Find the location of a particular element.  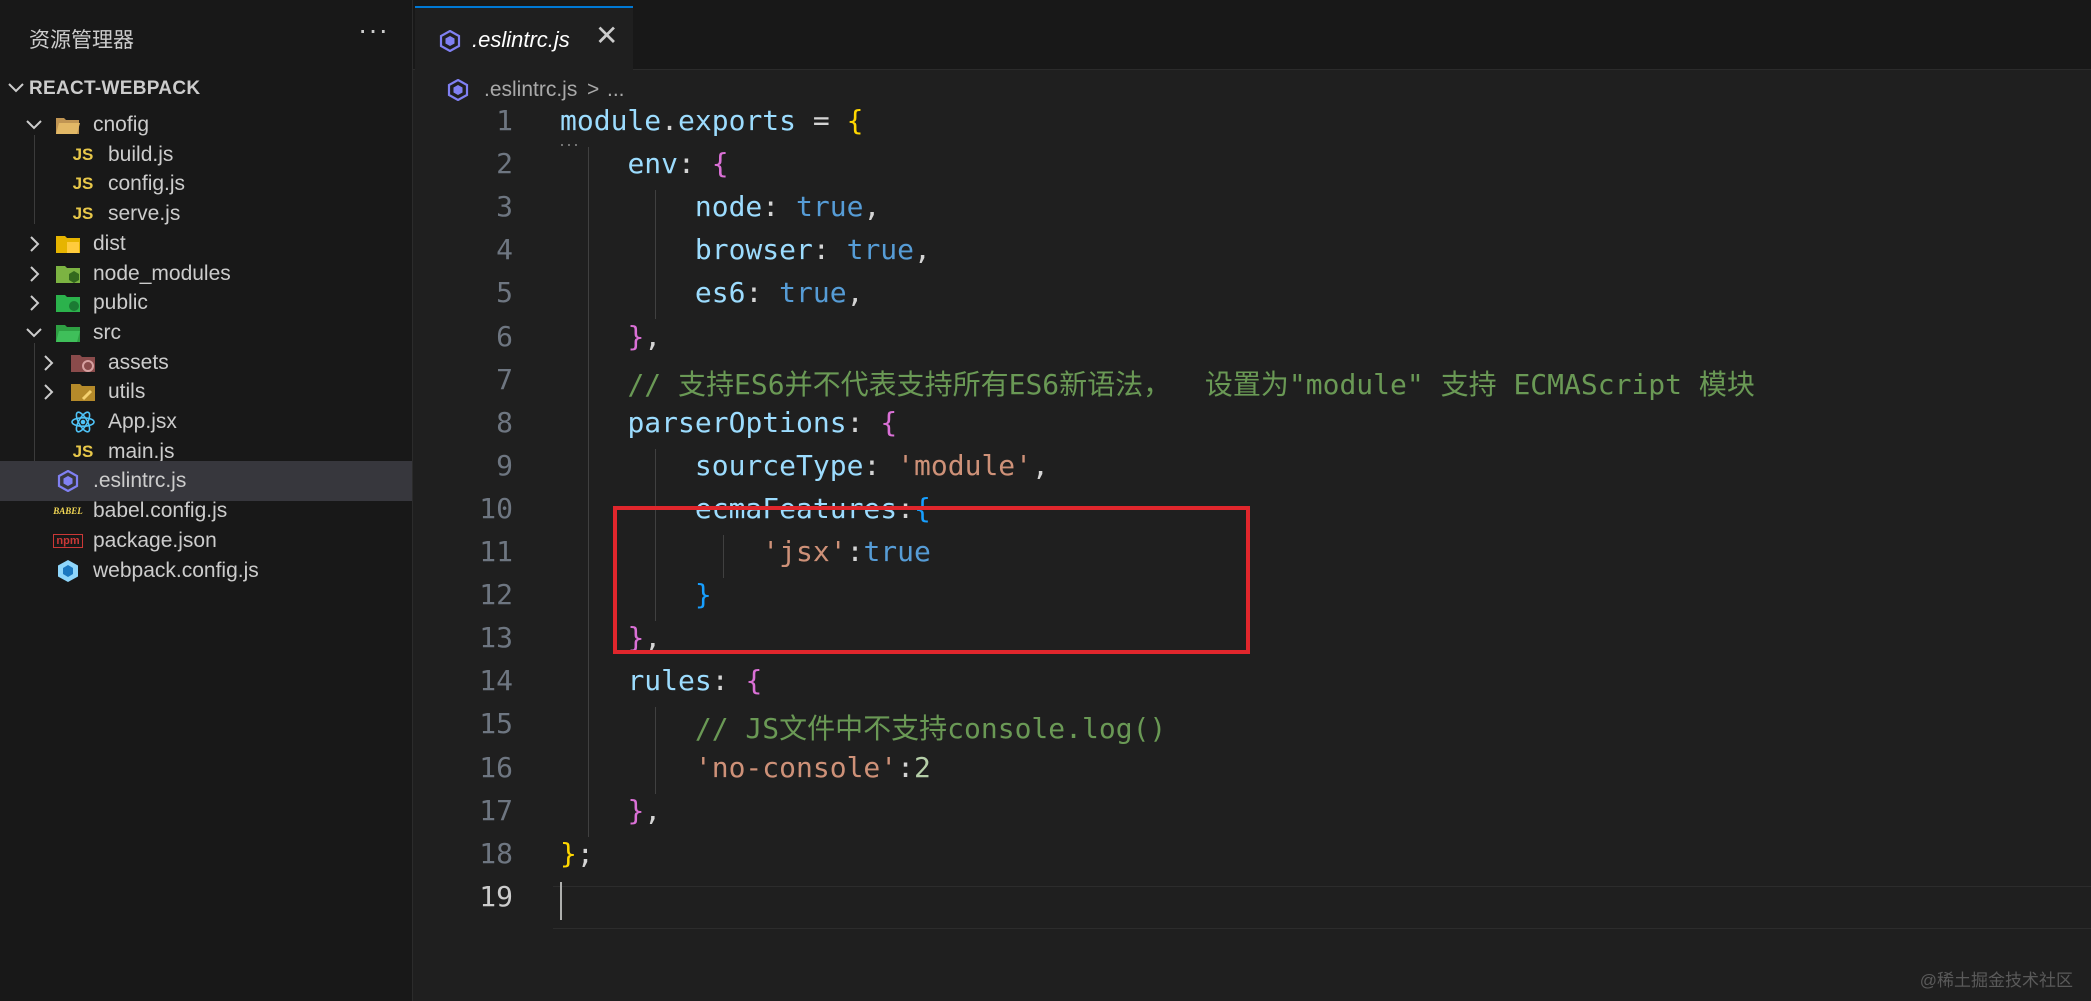

line-number: 12 is located at coordinates (496, 595).